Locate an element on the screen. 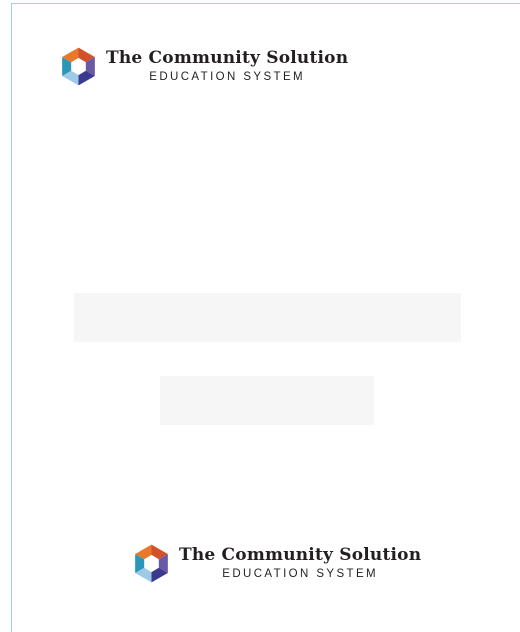 Image resolution: width=520 pixels, height=632 pixels. footer-logo: The Community Solution EDUCATION SYSTEM is located at coordinates (275, 563).